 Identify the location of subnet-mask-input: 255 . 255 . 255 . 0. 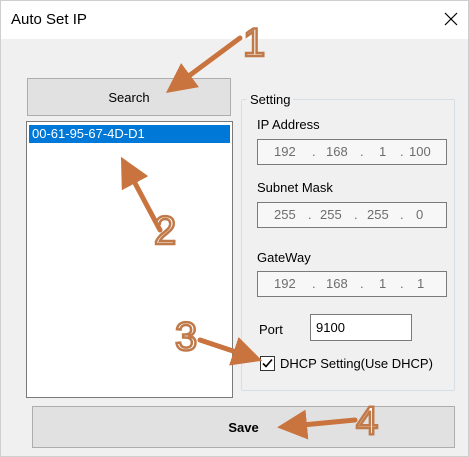
(352, 215).